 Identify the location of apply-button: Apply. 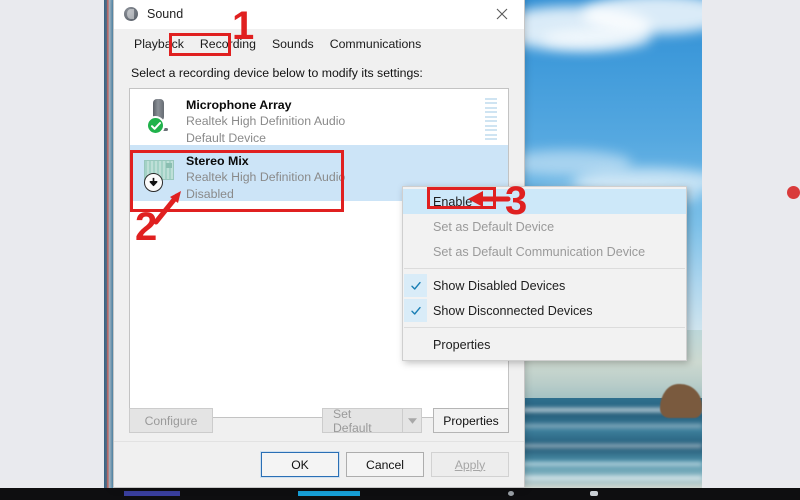
(470, 464).